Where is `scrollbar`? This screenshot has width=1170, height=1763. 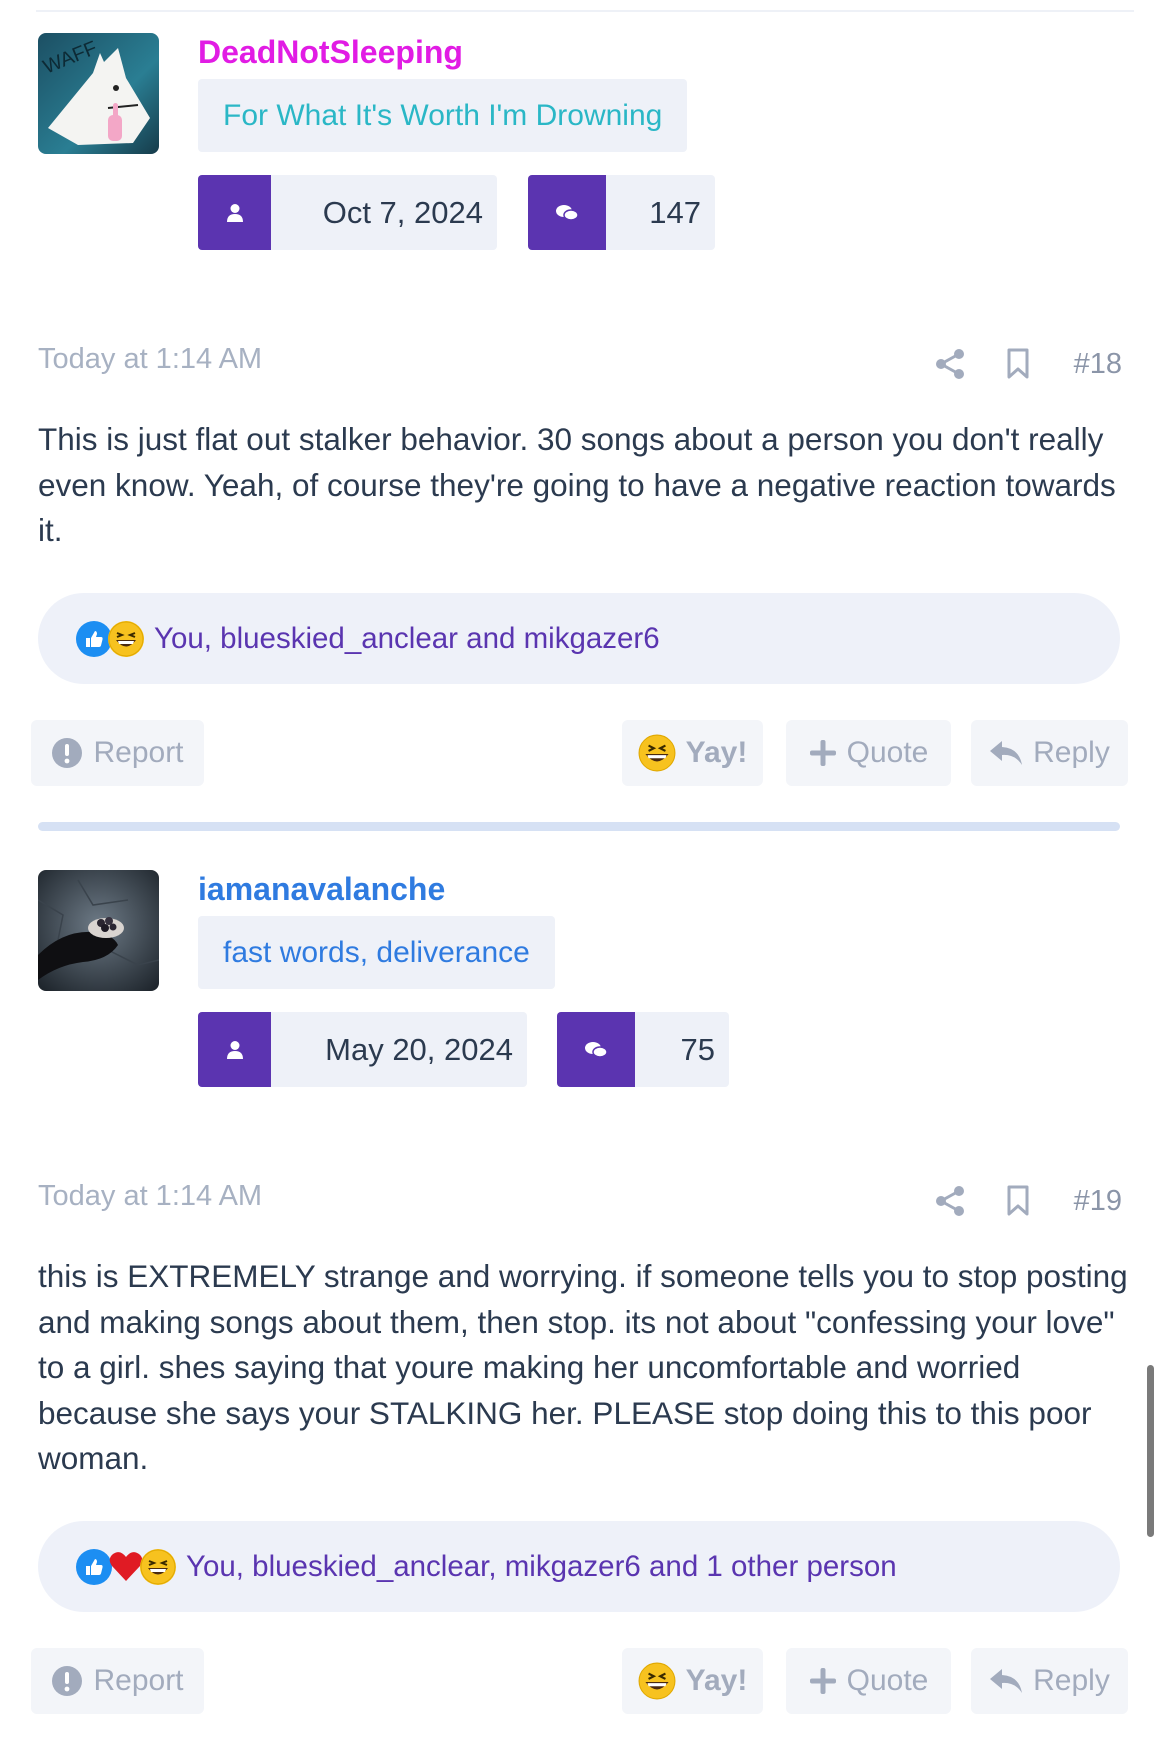
scrollbar is located at coordinates (1150, 1451).